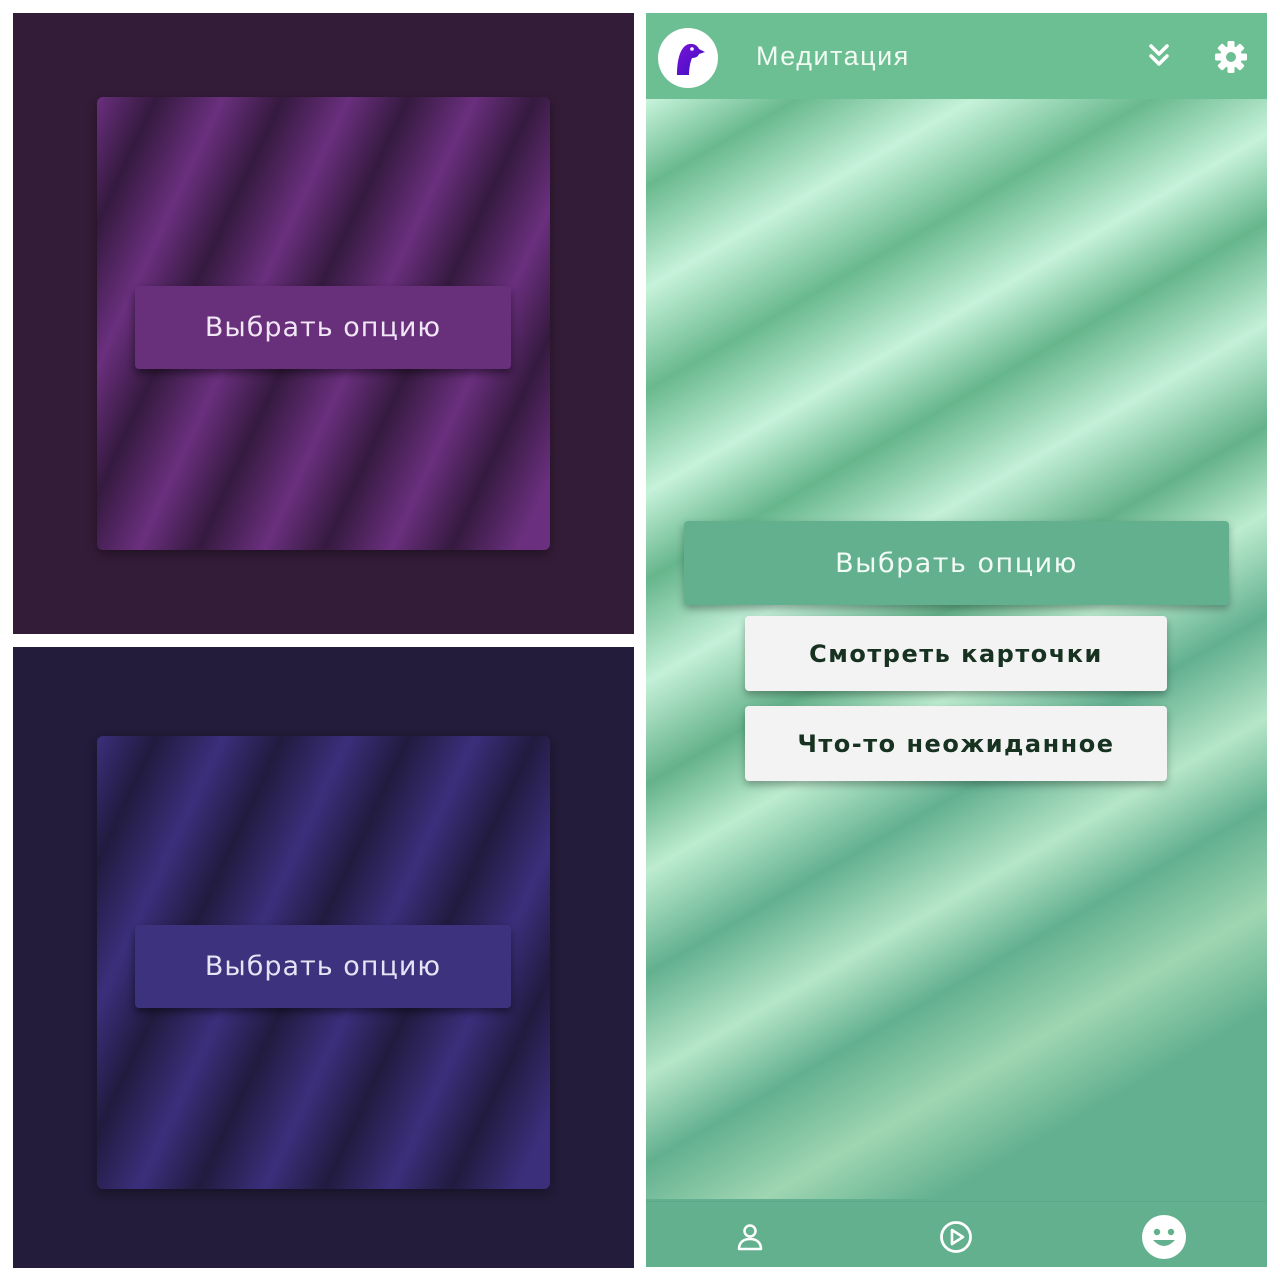 This screenshot has width=1280, height=1280. I want to click on bird-logo-icon, so click(691, 59).